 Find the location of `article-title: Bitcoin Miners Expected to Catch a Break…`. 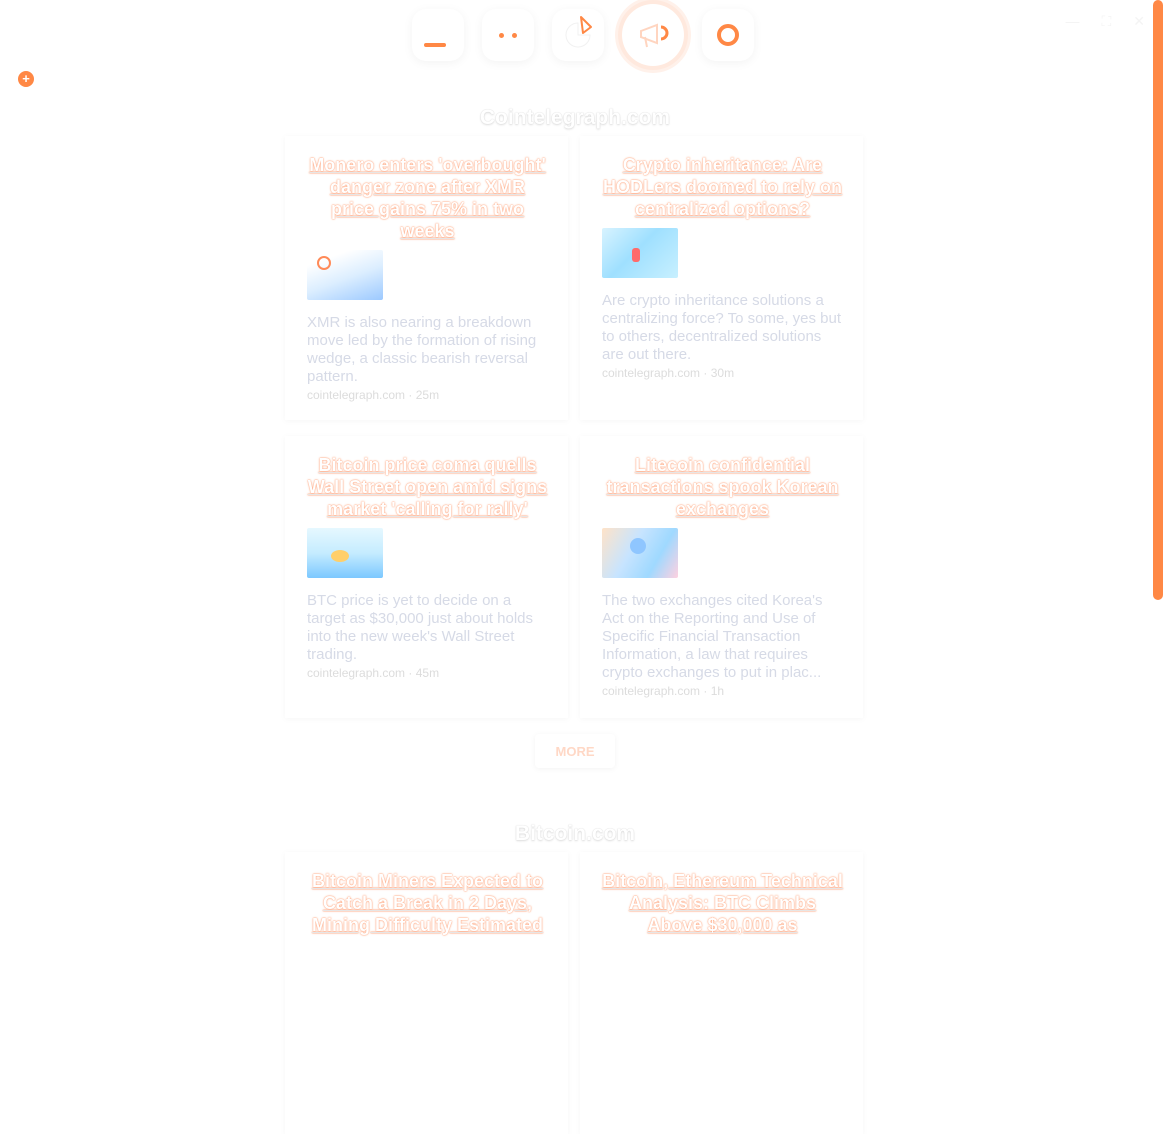

article-title: Bitcoin Miners Expected to Catch a Break… is located at coordinates (427, 903).